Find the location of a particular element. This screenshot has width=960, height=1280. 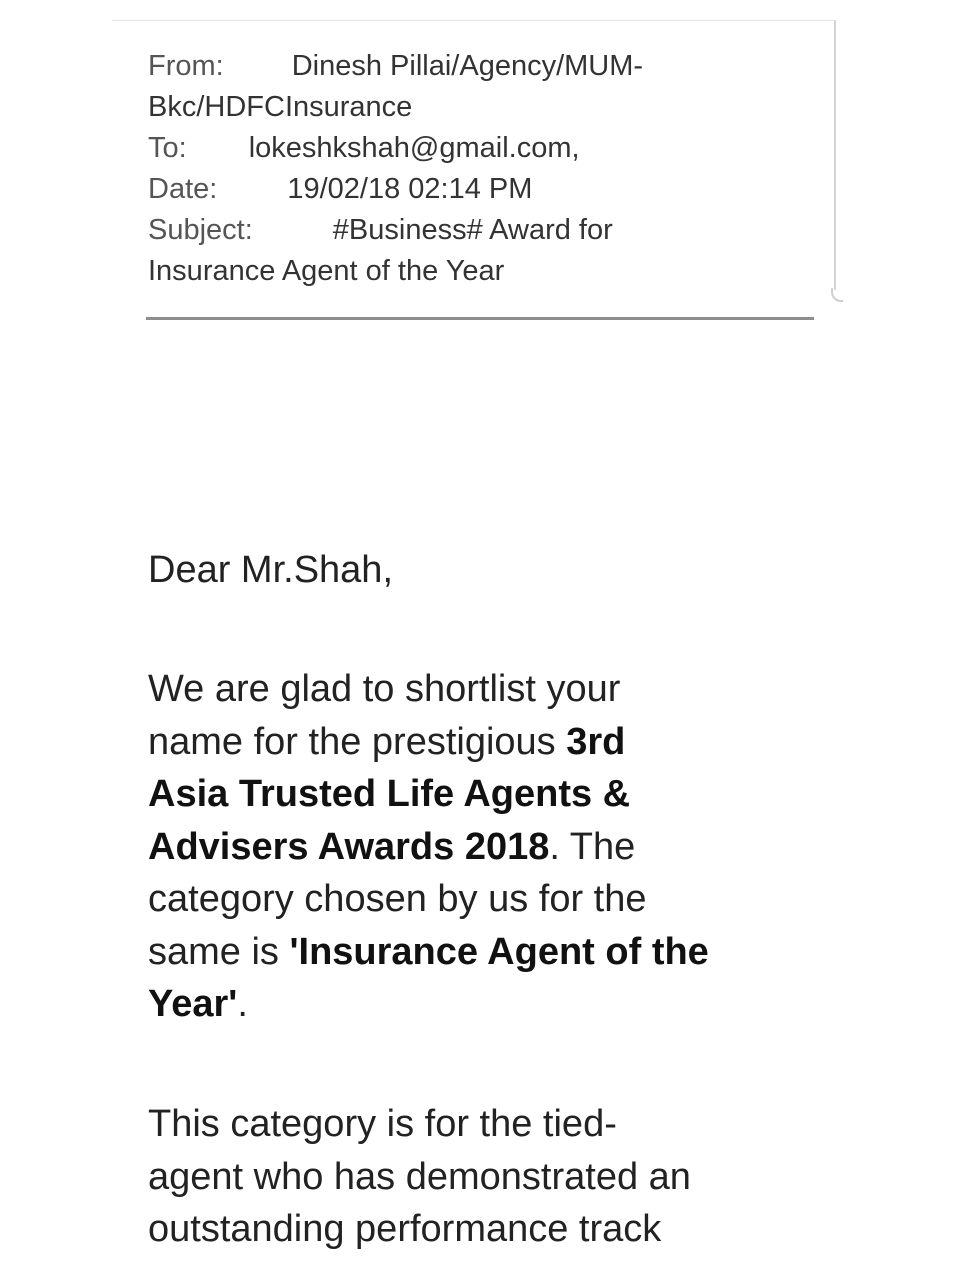

from-row: From: Dinesh Pillai/Agency/MUM- is located at coordinates (488, 66).